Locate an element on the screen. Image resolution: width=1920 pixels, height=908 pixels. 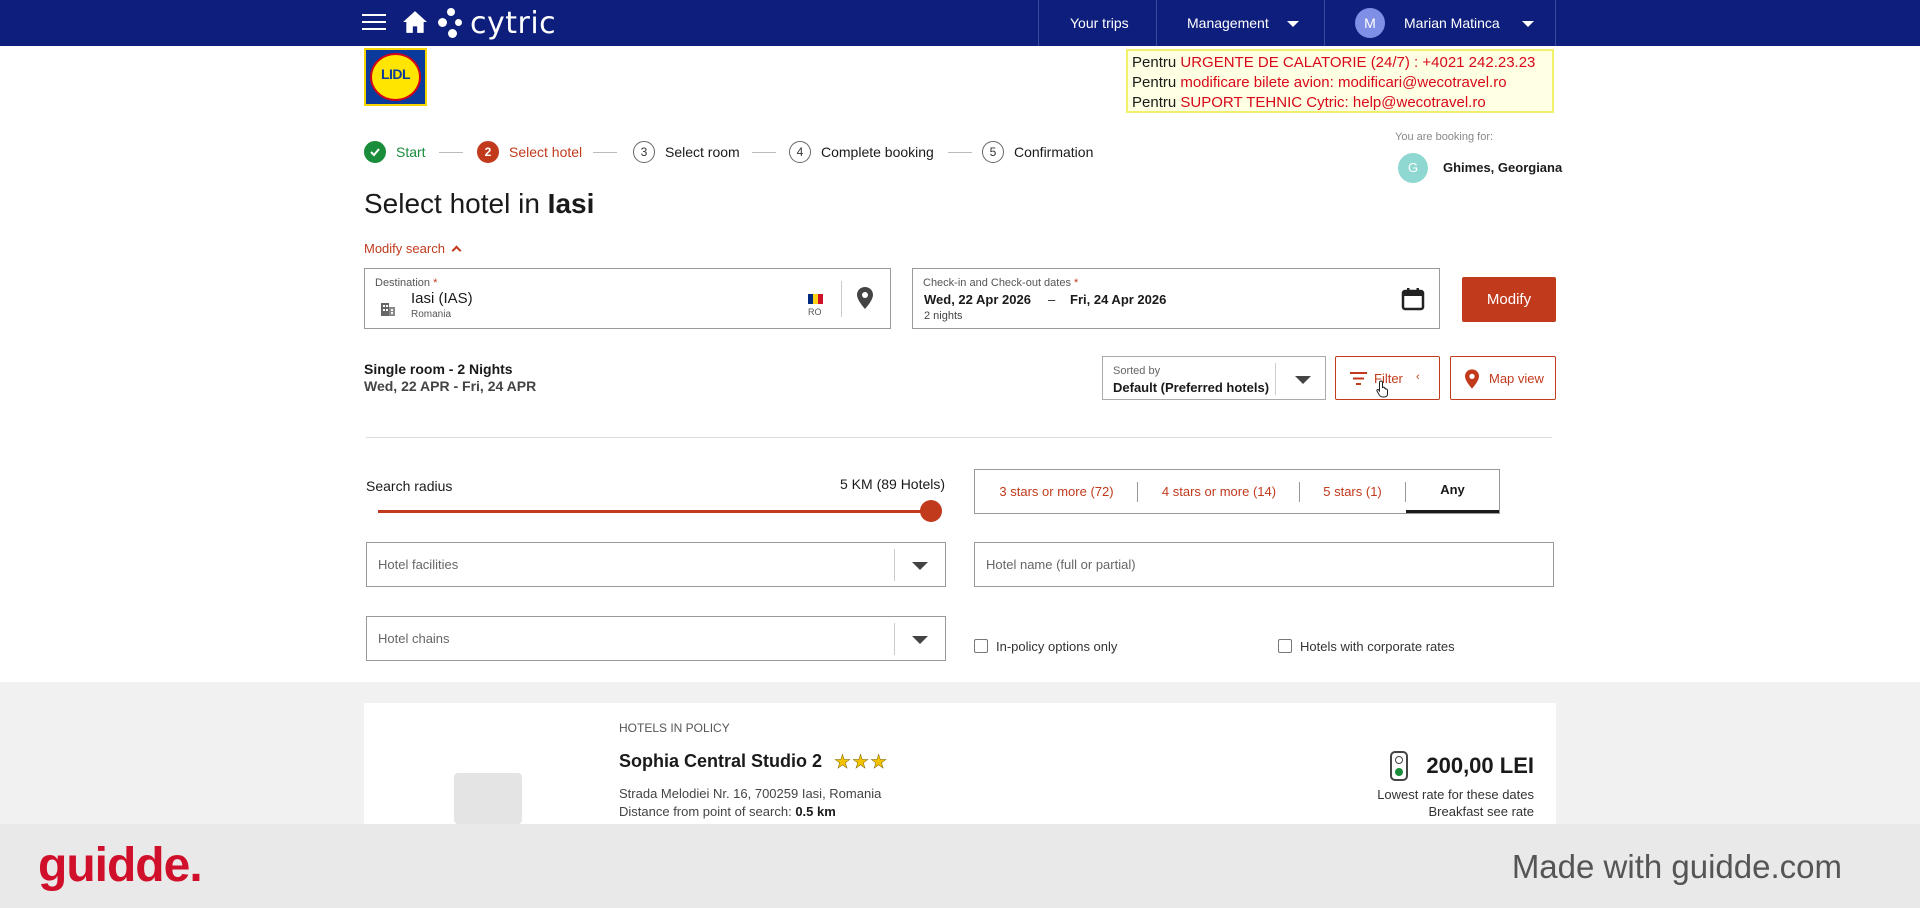
hand-cursor-icon is located at coordinates (1382, 389).